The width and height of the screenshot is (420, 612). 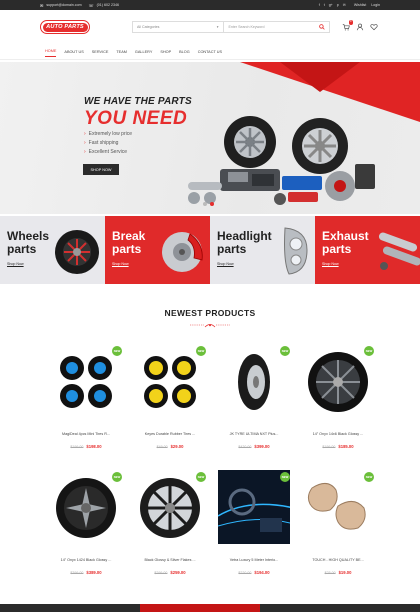 I want to click on shop-now-button: SHOP NOW, so click(x=101, y=169).